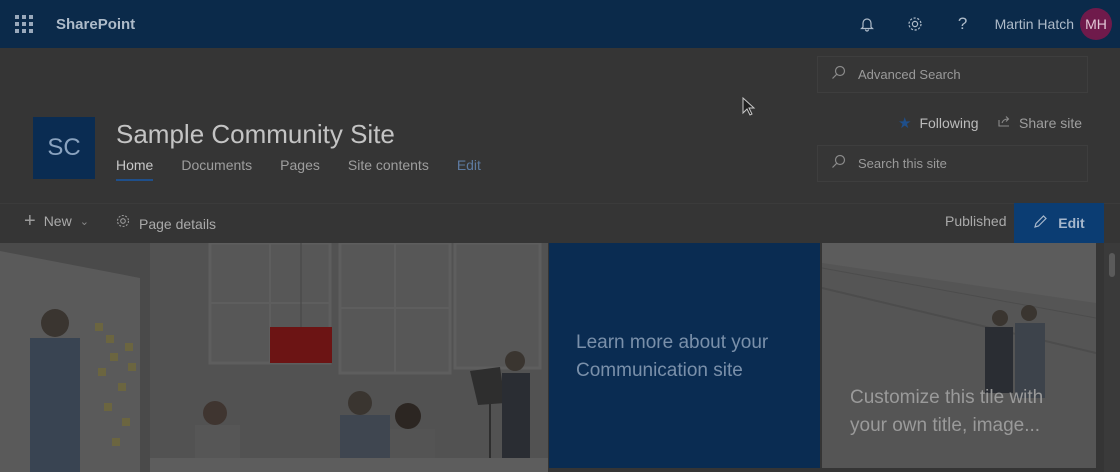 Image resolution: width=1120 pixels, height=472 pixels. I want to click on plus-icon: +, so click(30, 221).